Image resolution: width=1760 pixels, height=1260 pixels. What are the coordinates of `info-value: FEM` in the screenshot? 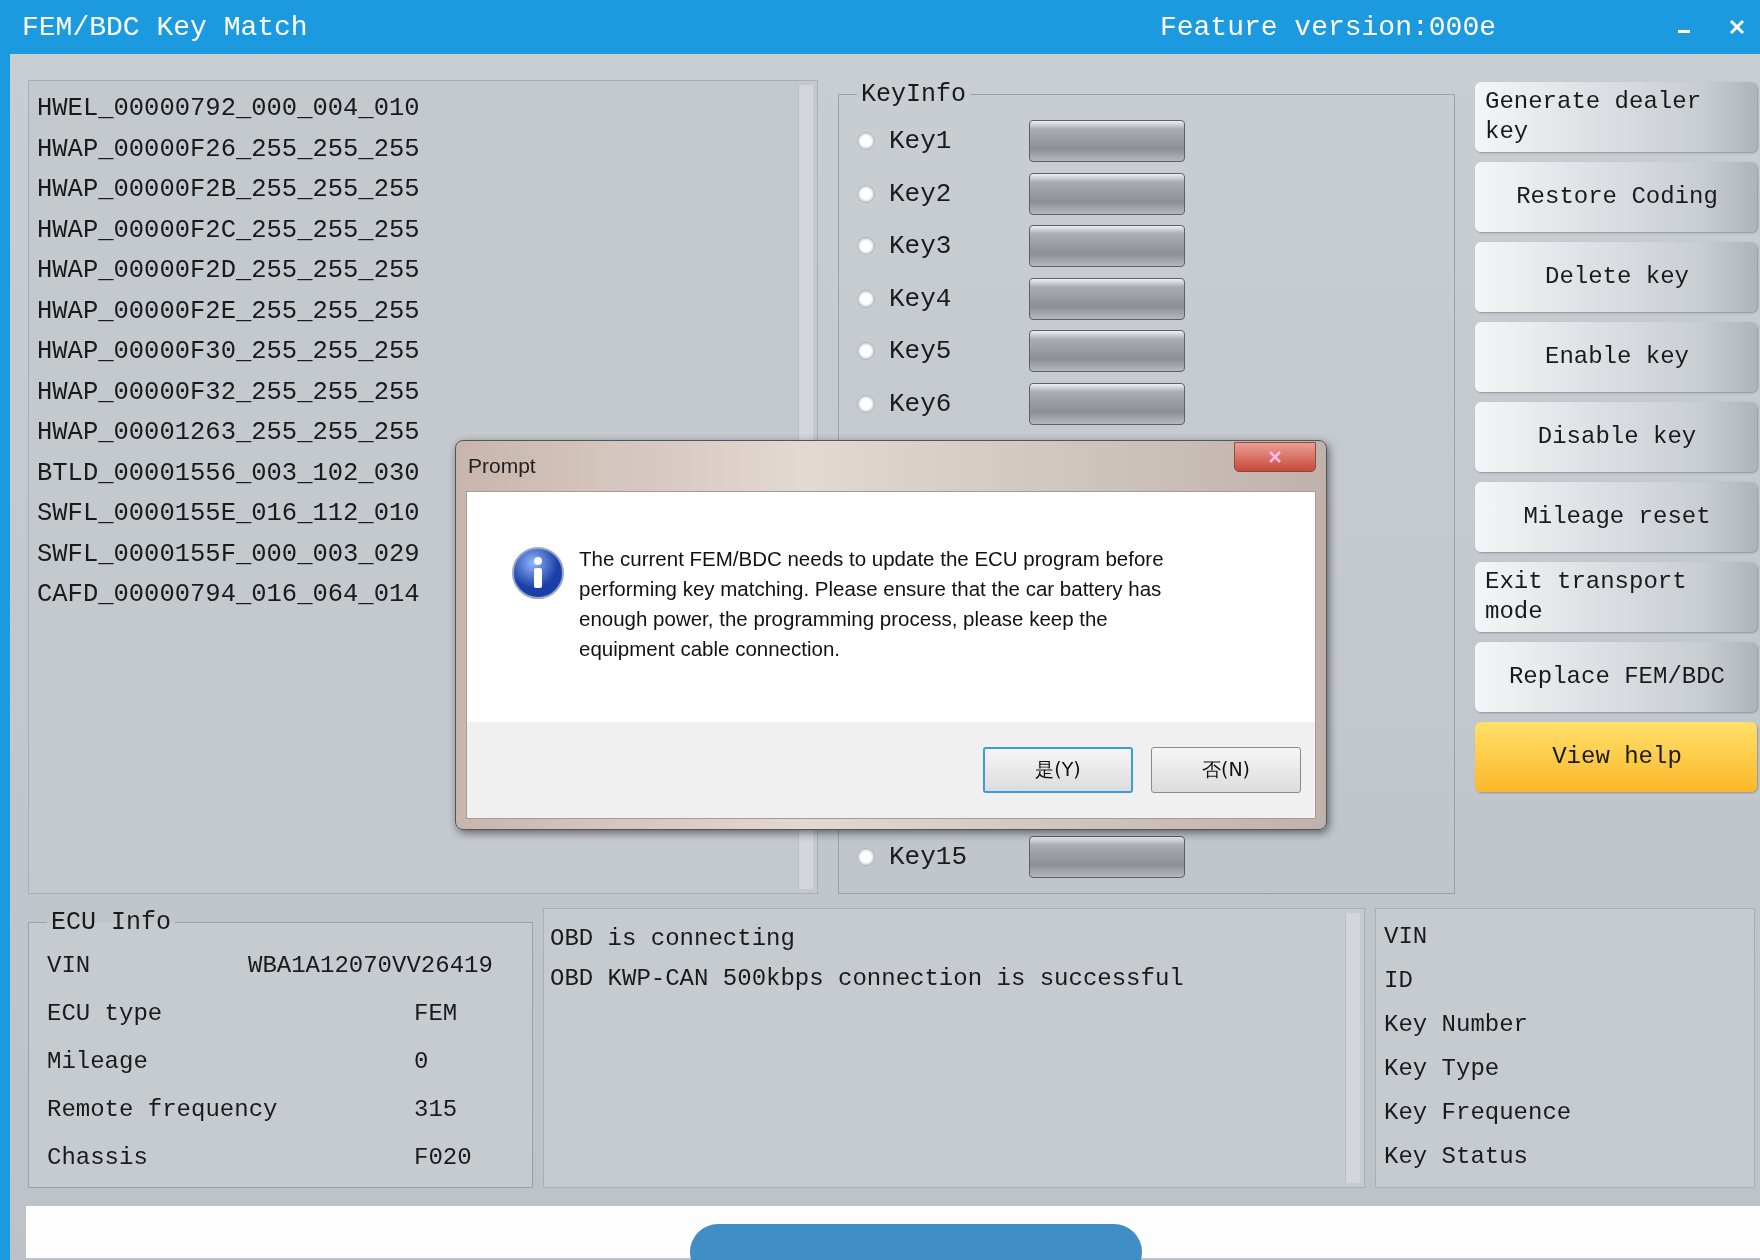 It's located at (436, 1013).